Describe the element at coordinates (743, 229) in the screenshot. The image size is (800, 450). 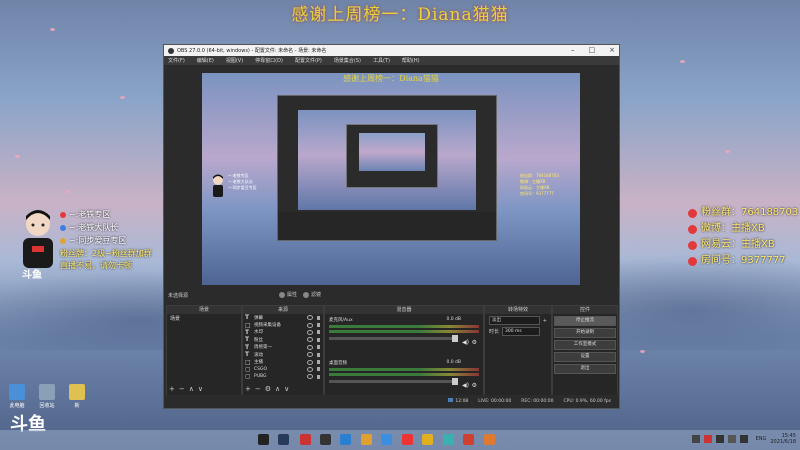
I see `right-info-item: 微博：主播XB` at that location.